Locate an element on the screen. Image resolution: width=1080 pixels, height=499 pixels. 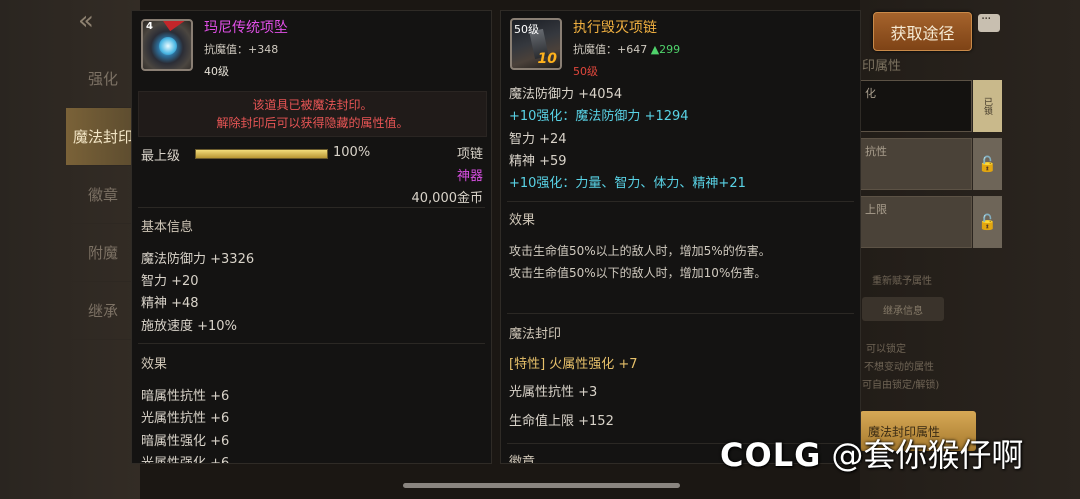
icon-level-badge: 50级 is located at coordinates (526, 29).